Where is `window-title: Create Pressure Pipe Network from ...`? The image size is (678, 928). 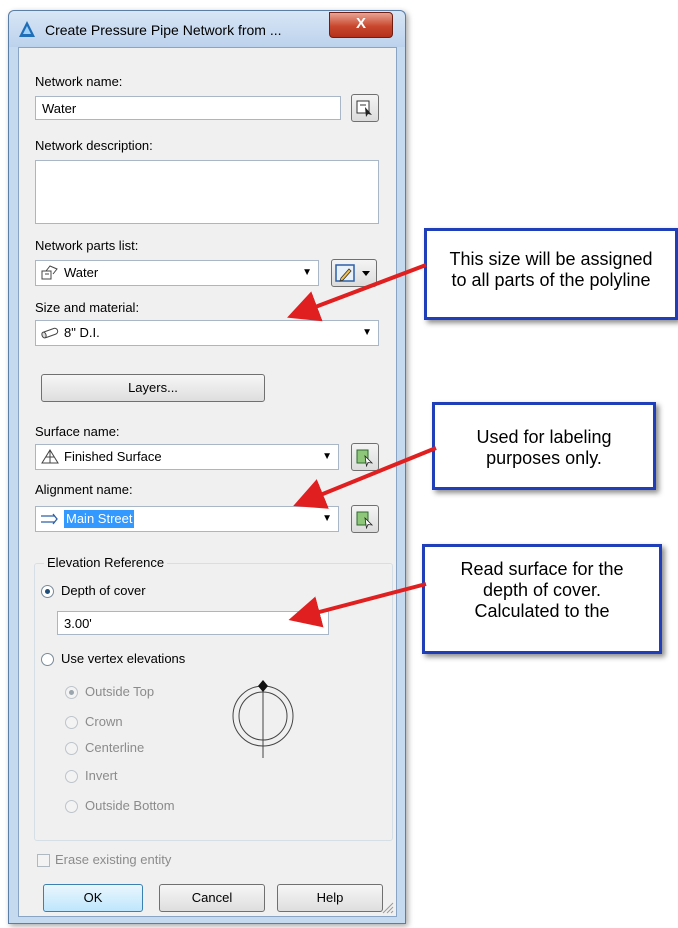
window-title: Create Pressure Pipe Network from ... is located at coordinates (163, 30).